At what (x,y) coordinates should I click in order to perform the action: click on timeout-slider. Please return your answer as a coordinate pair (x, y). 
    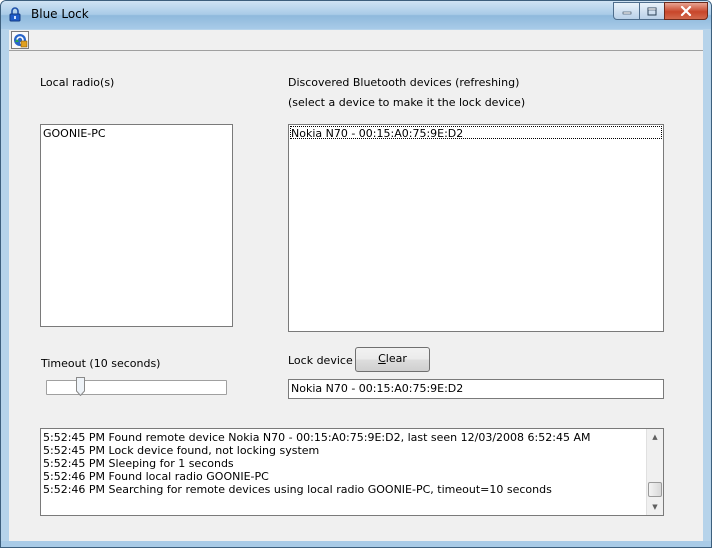
    Looking at the image, I should click on (136, 387).